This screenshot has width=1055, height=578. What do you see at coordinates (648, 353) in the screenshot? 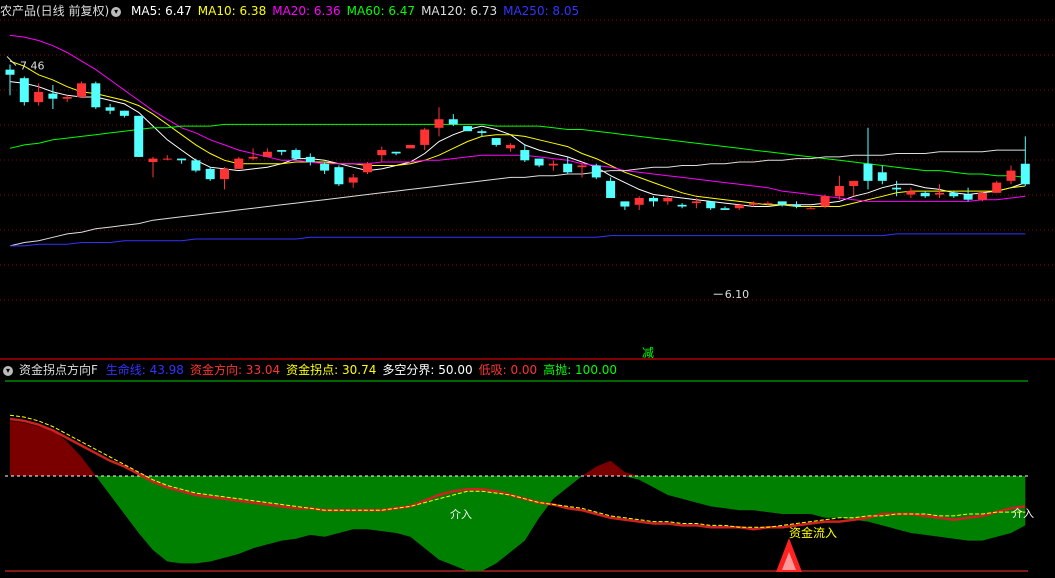
I see `jian-marker: 减` at bounding box center [648, 353].